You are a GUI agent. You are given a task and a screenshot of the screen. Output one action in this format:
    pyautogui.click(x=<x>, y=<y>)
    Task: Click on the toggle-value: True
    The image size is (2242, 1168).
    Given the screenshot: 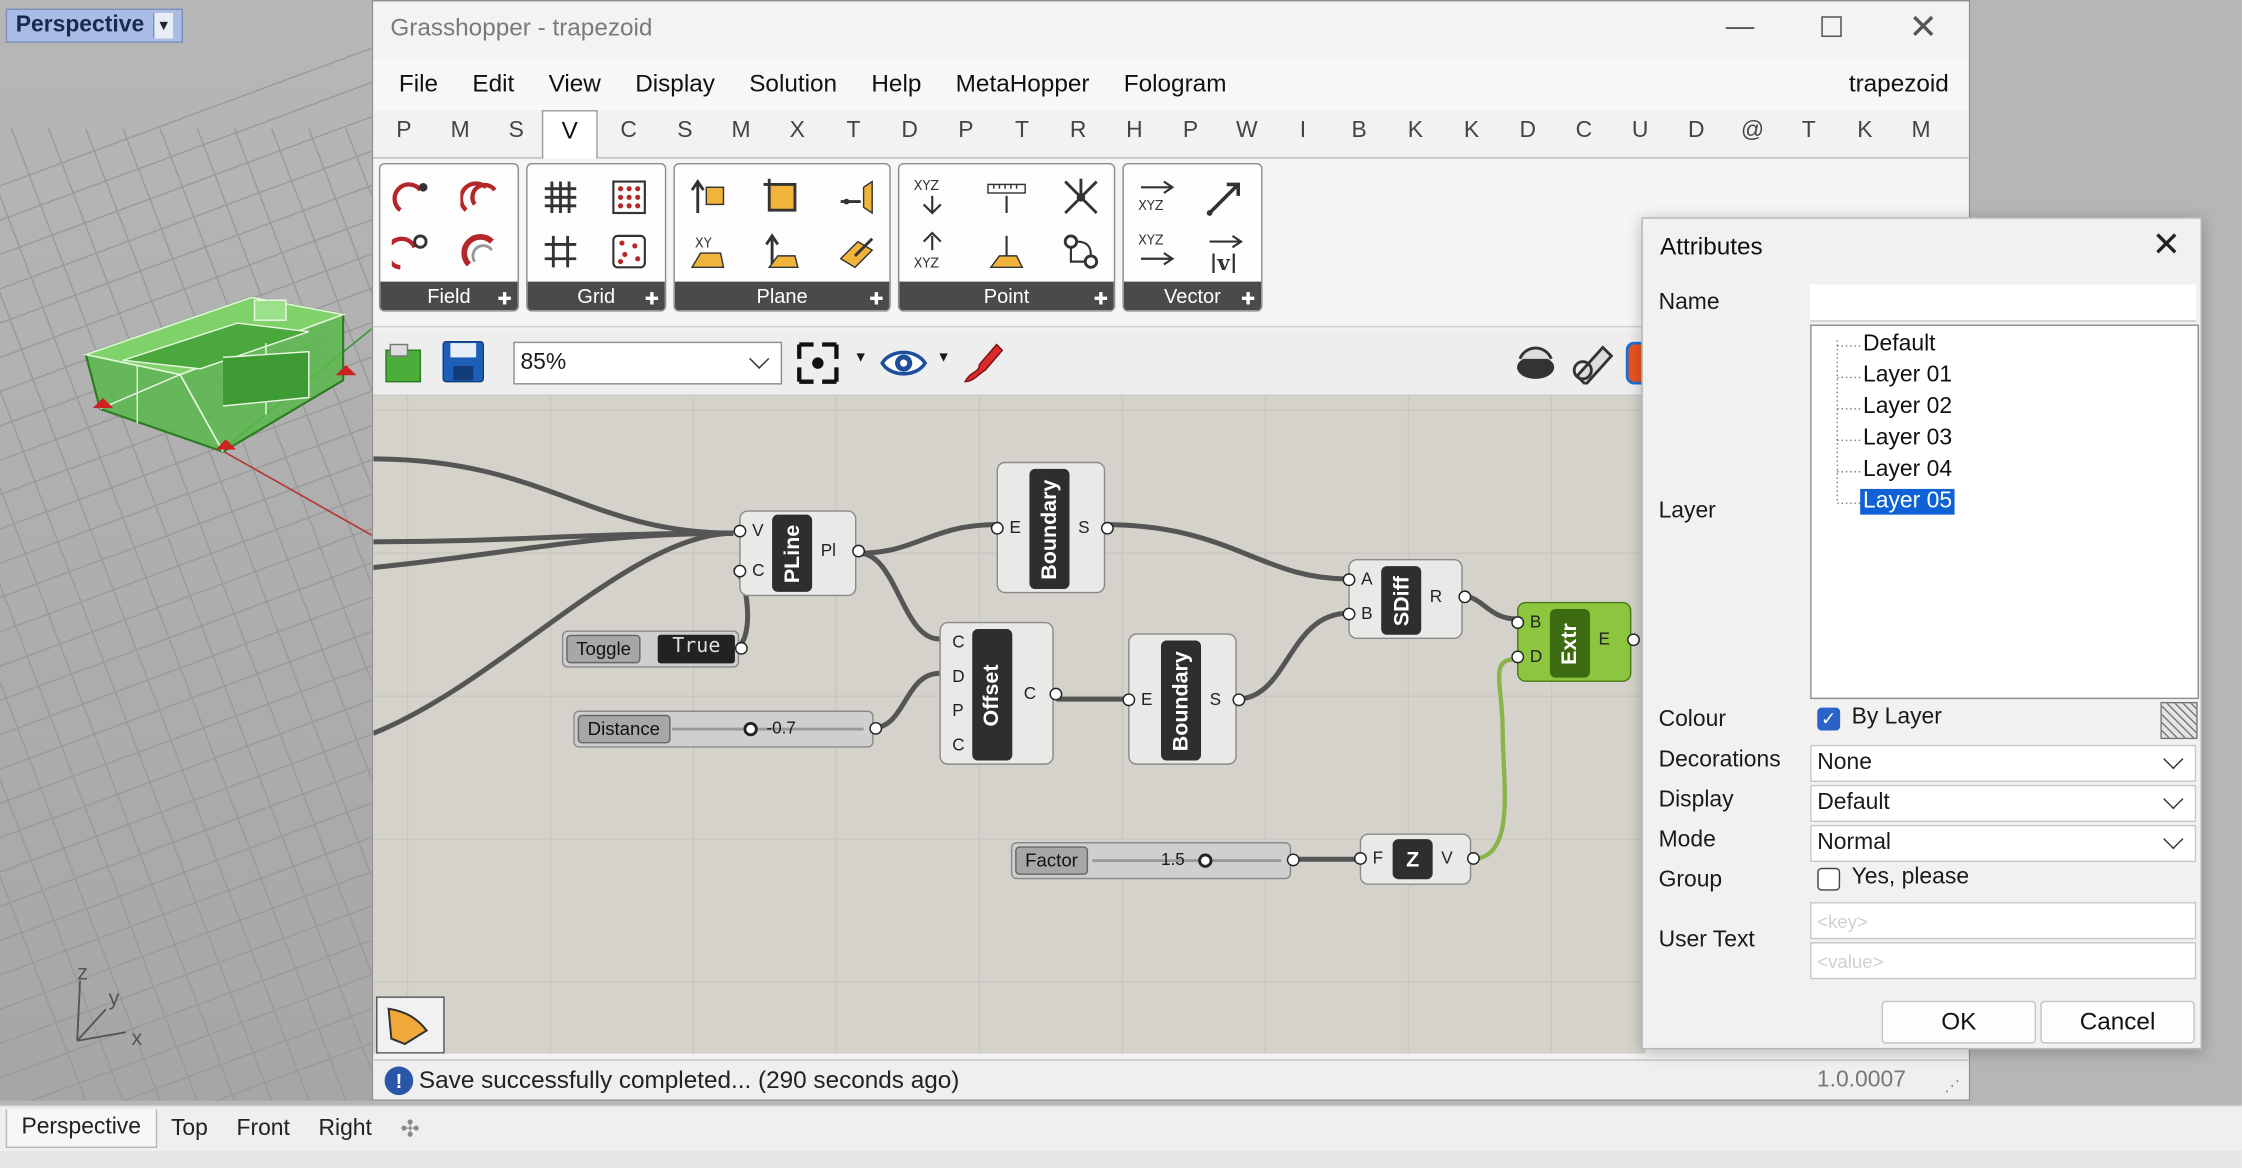 What is the action you would take?
    pyautogui.click(x=696, y=649)
    